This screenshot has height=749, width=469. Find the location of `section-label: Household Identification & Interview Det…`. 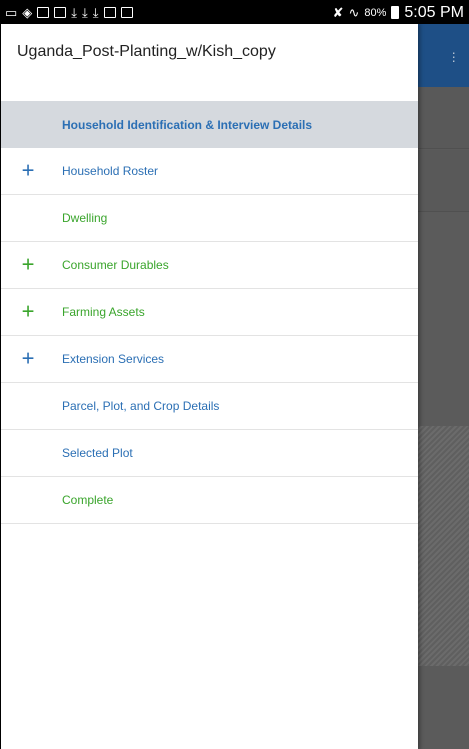

section-label: Household Identification & Interview Det… is located at coordinates (187, 124).